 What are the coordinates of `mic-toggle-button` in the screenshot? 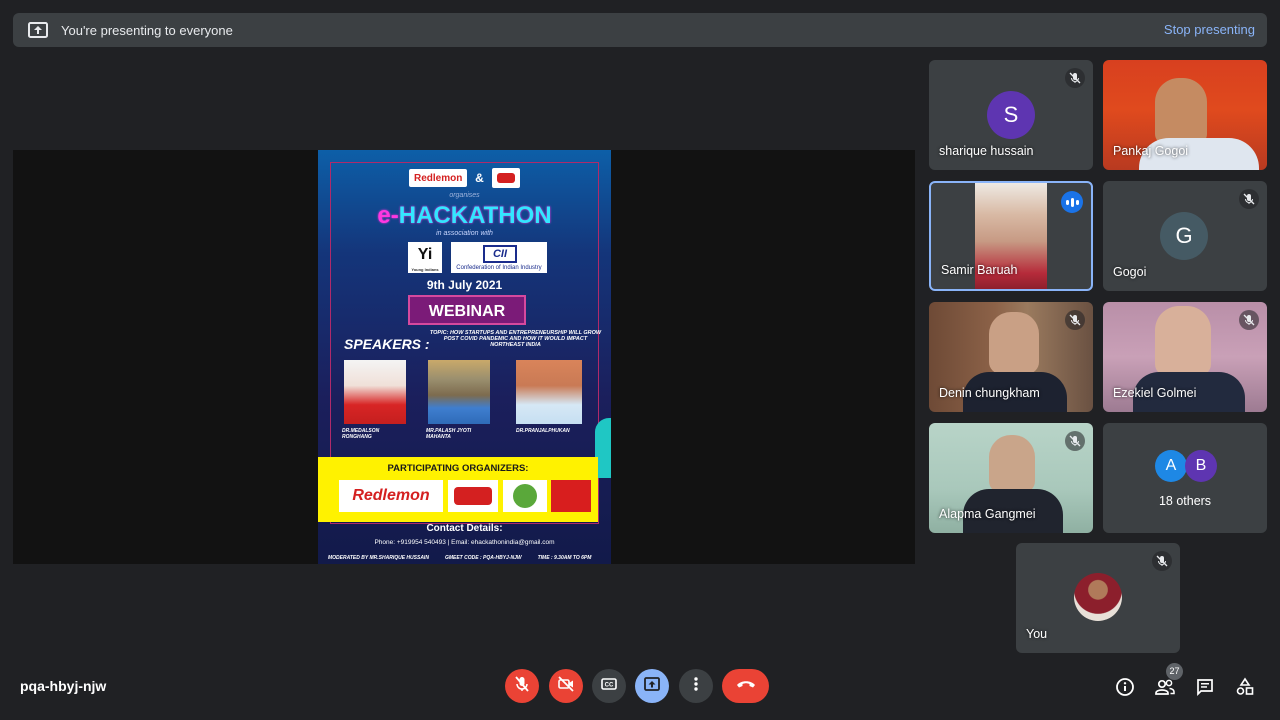 It's located at (522, 686).